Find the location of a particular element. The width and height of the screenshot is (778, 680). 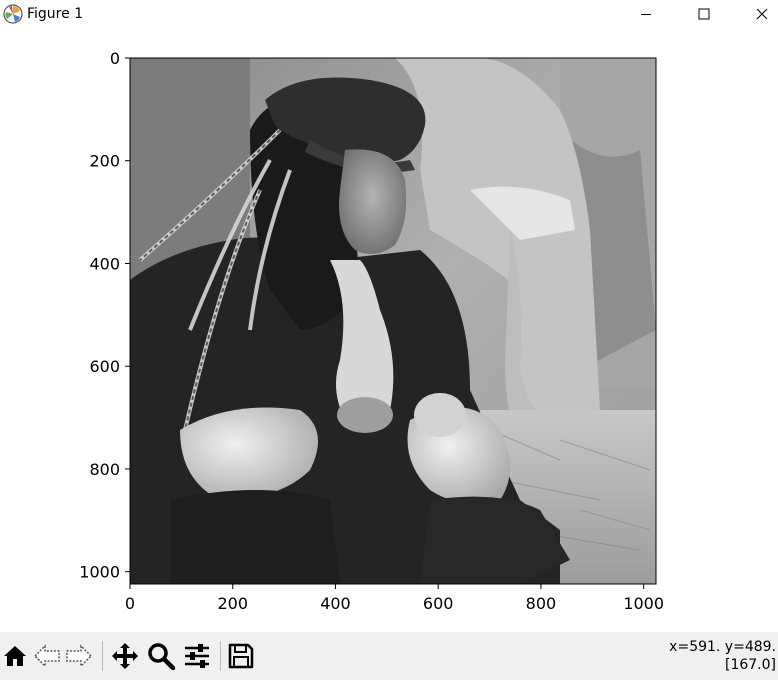

pan-button is located at coordinates (125, 656).